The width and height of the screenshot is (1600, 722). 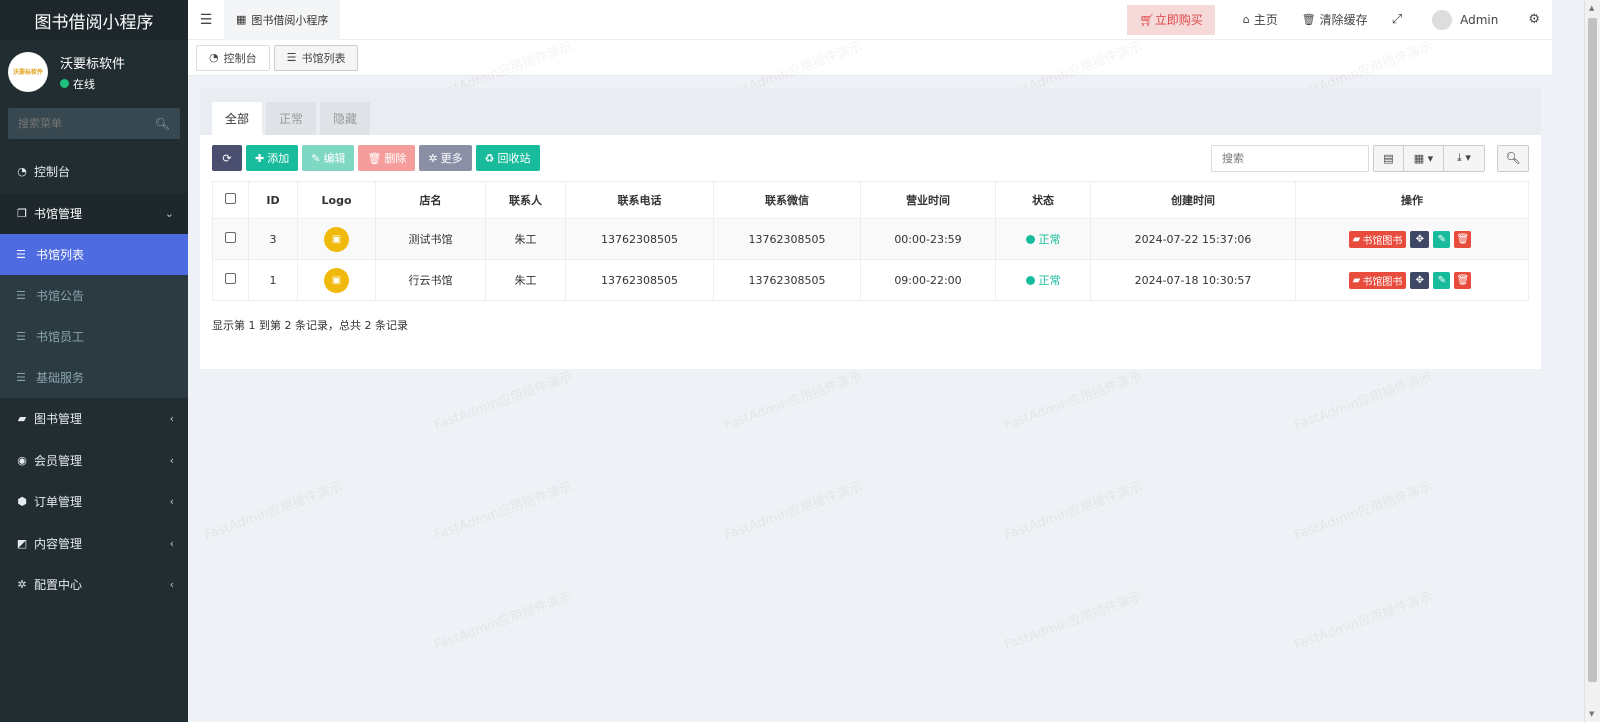 What do you see at coordinates (1343, 20) in the screenshot?
I see `clear-cache-label: 清除缓存` at bounding box center [1343, 20].